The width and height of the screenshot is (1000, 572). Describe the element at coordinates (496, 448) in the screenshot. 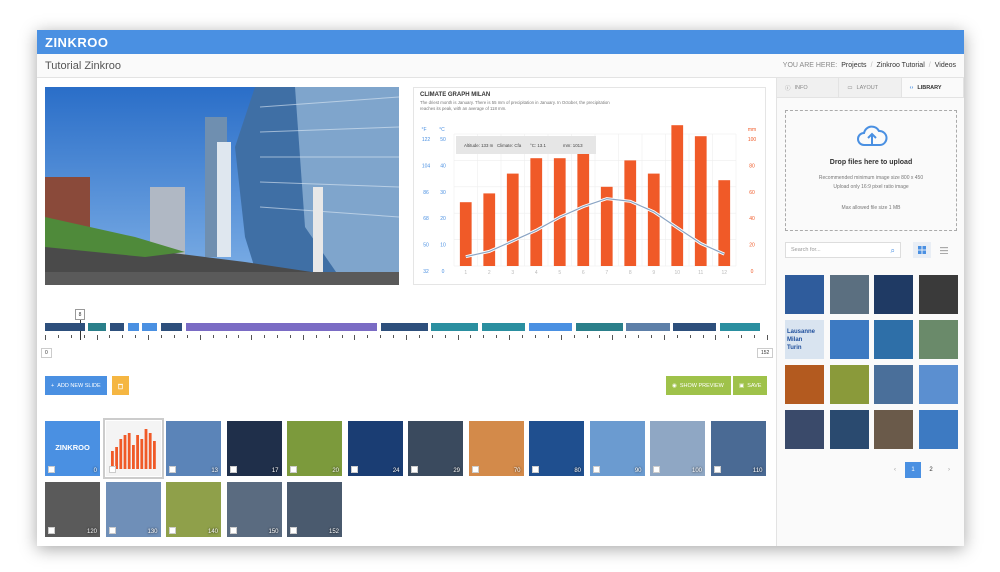

I see `slide-thumbnail: 70` at that location.